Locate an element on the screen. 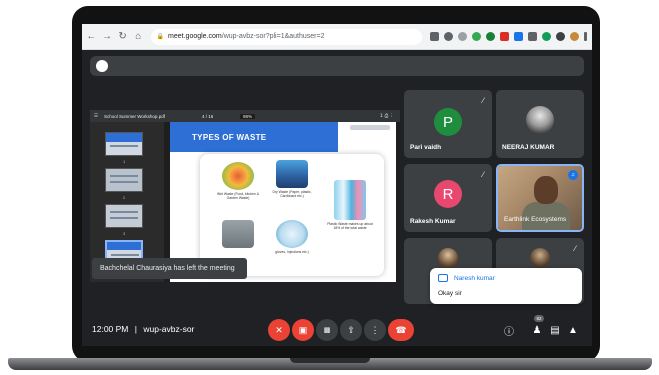  microphone-off-button: ✕ is located at coordinates (279, 330).